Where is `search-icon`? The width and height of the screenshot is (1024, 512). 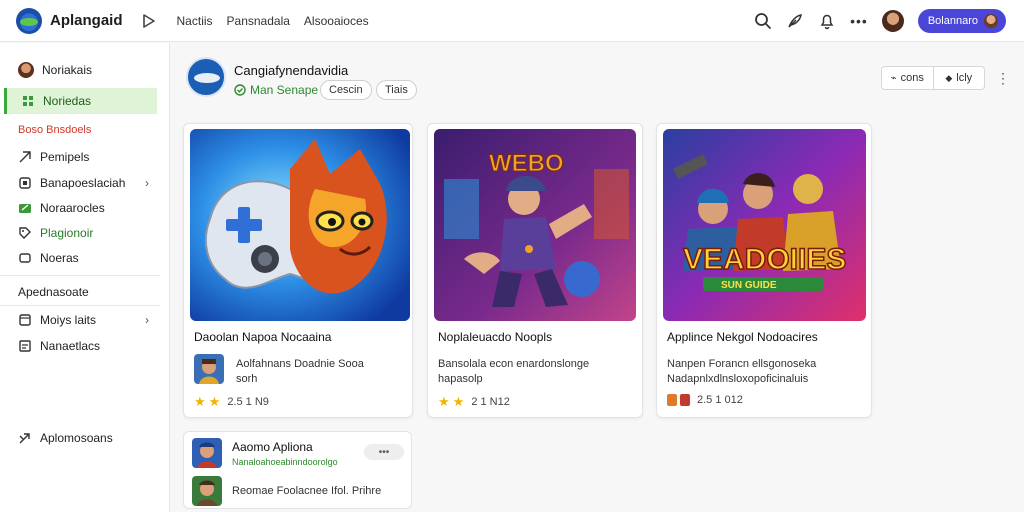 search-icon is located at coordinates (763, 21).